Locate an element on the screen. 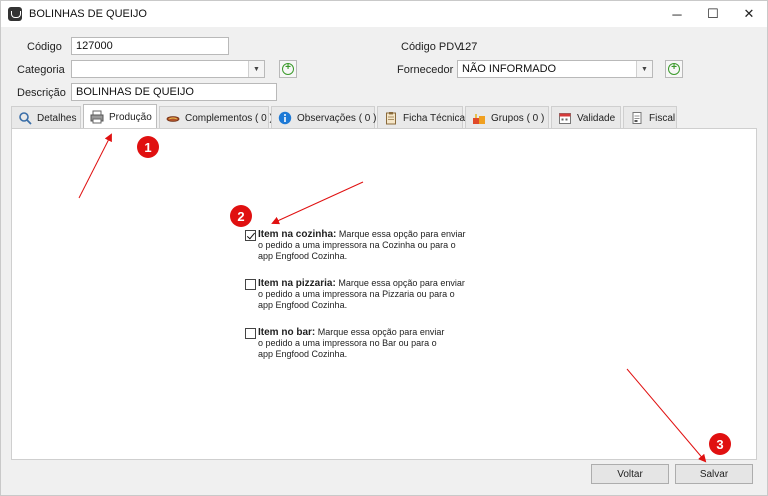  categoria-label: Categoria is located at coordinates (41, 70).